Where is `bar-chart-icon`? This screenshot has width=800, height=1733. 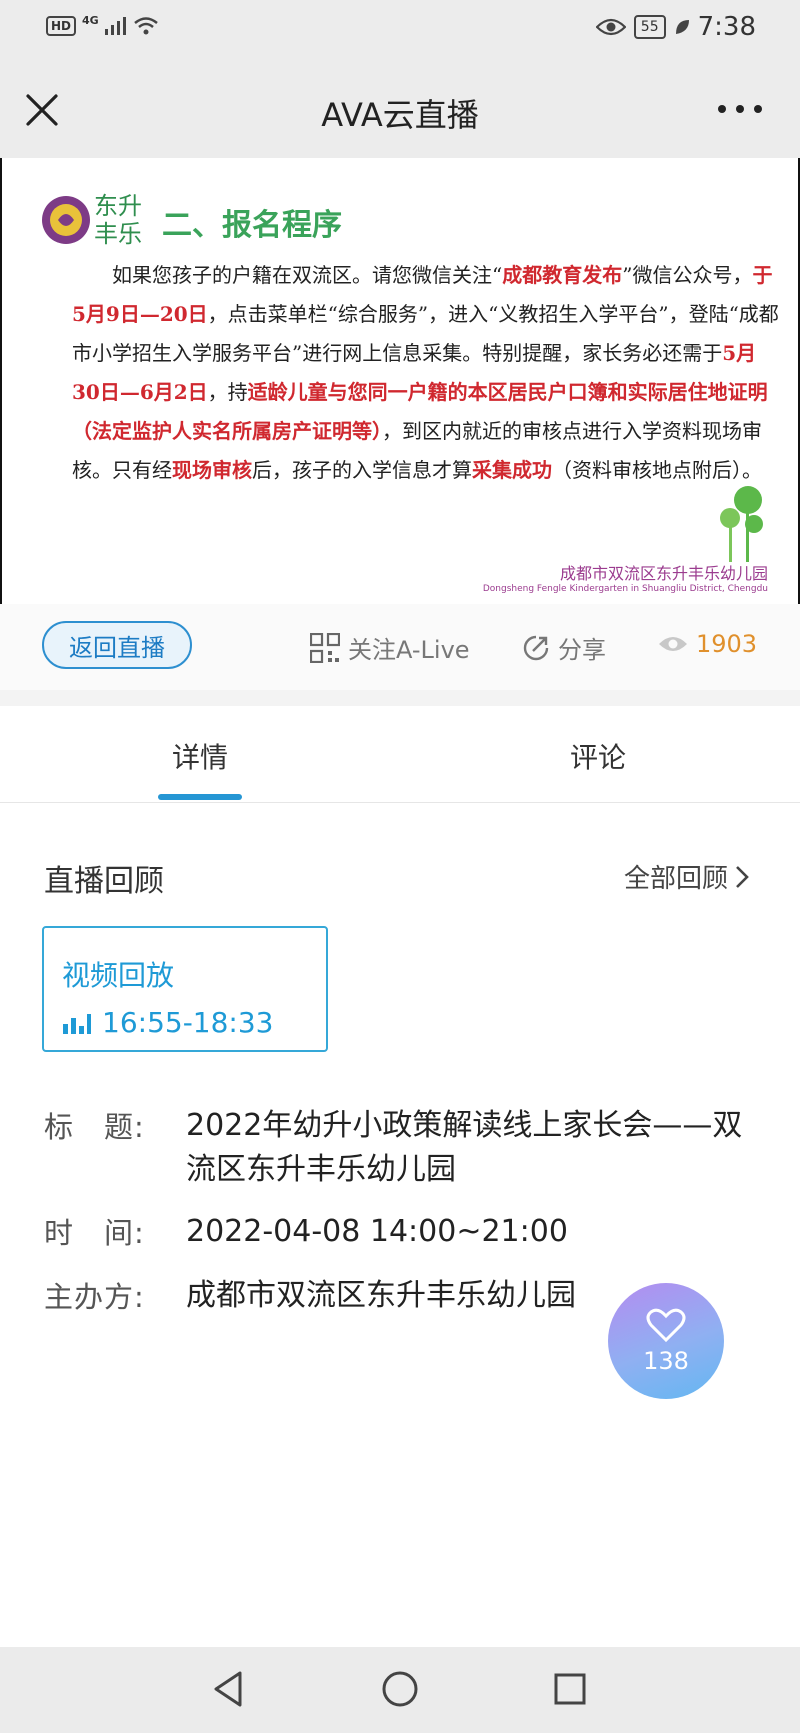
bar-chart-icon is located at coordinates (77, 1023).